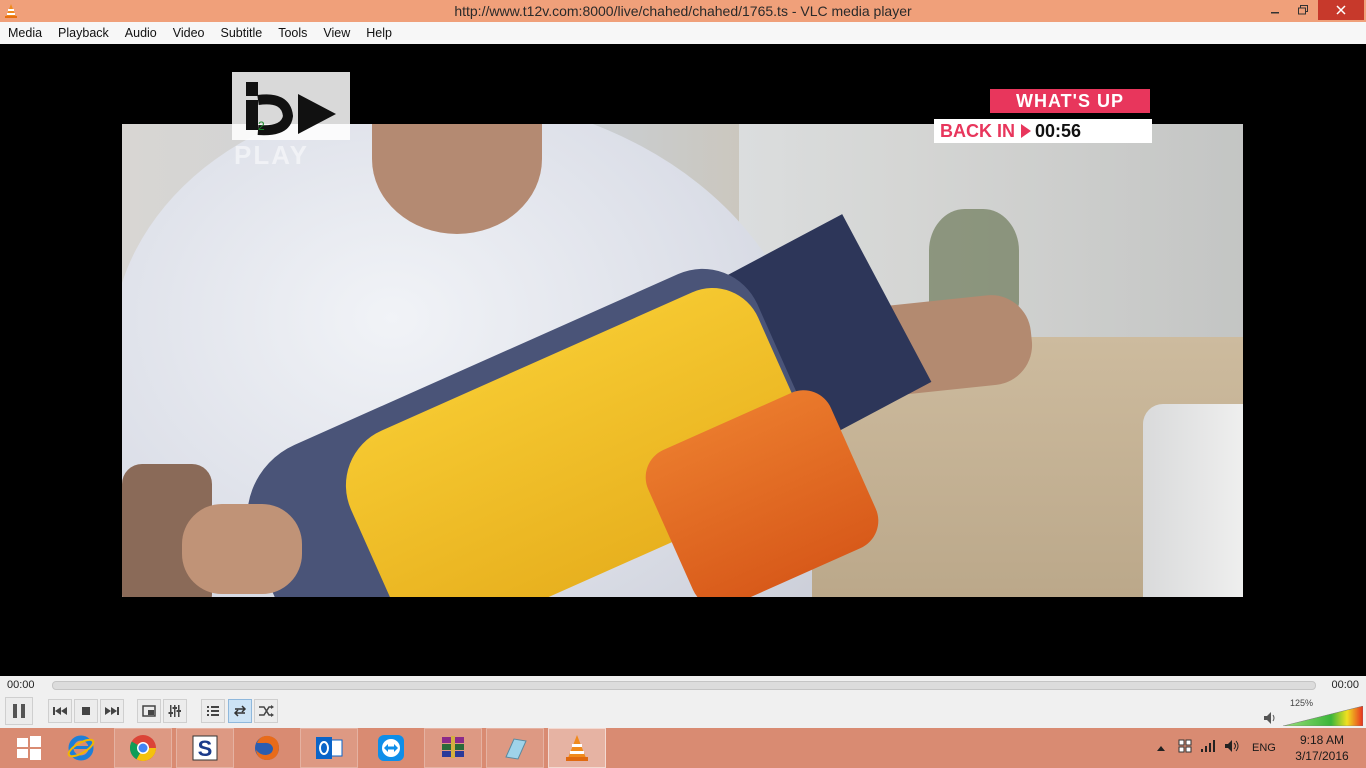 The width and height of the screenshot is (1366, 768). I want to click on taskbar-firefox, so click(267, 748).